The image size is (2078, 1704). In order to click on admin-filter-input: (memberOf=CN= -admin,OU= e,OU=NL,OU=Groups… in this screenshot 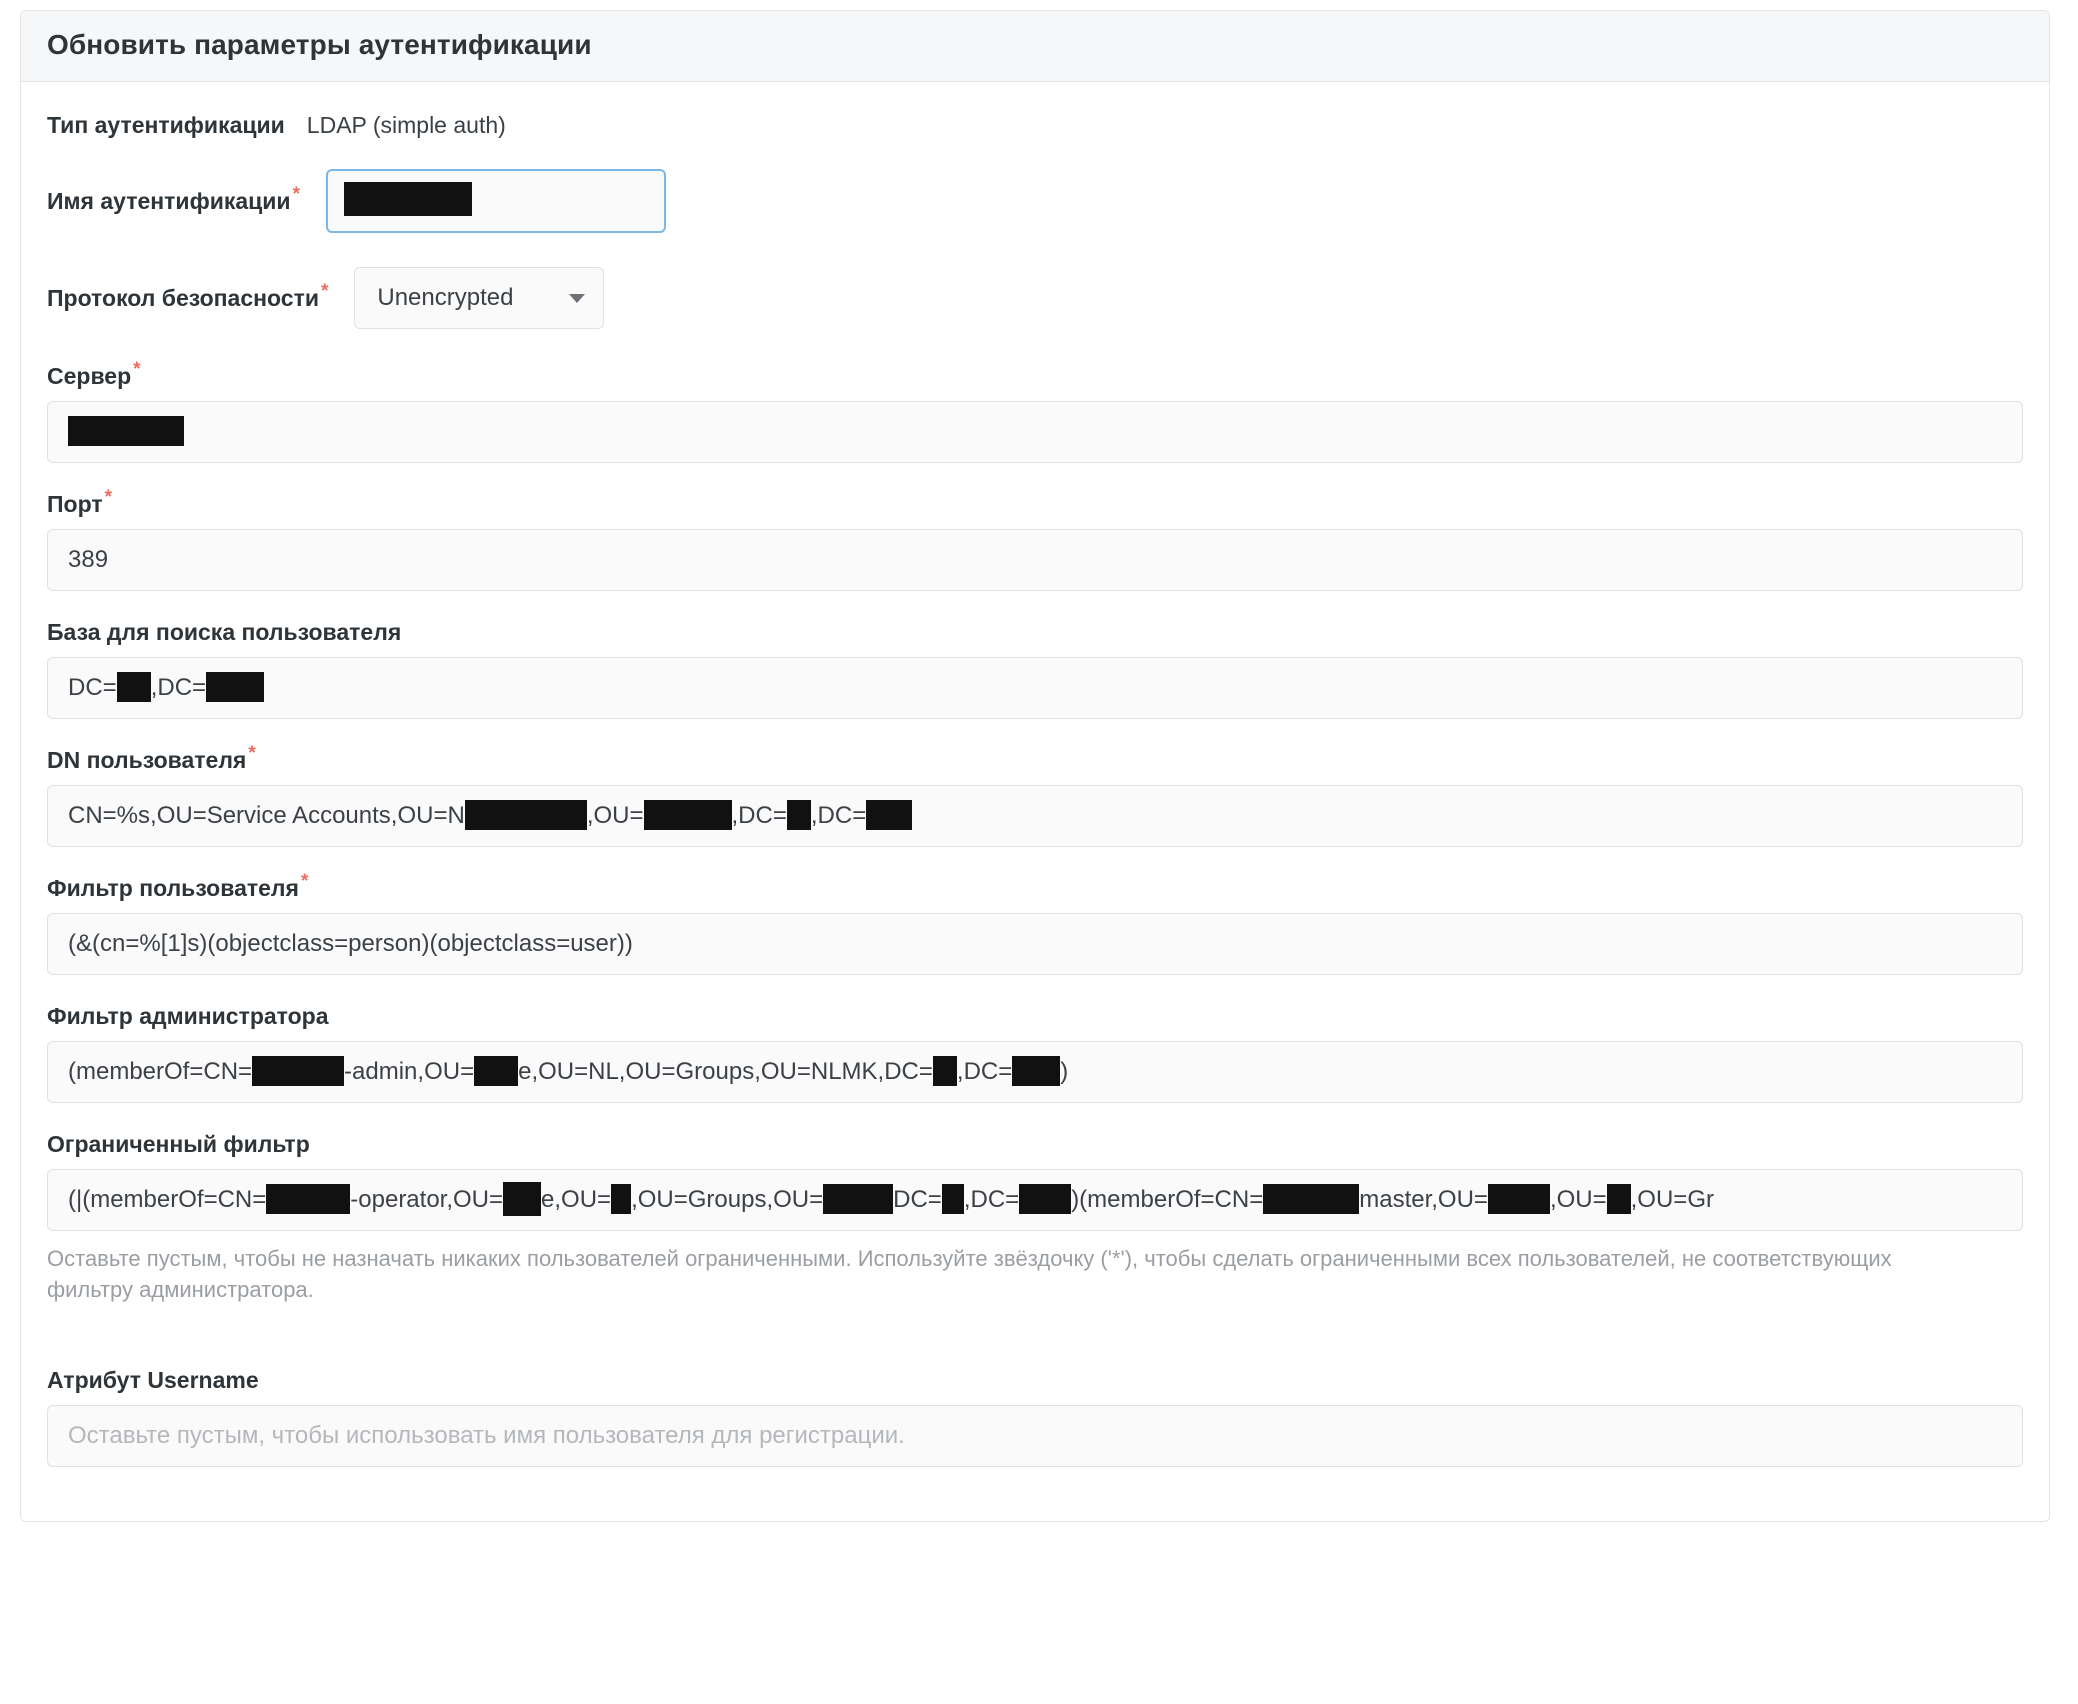, I will do `click(1035, 1072)`.